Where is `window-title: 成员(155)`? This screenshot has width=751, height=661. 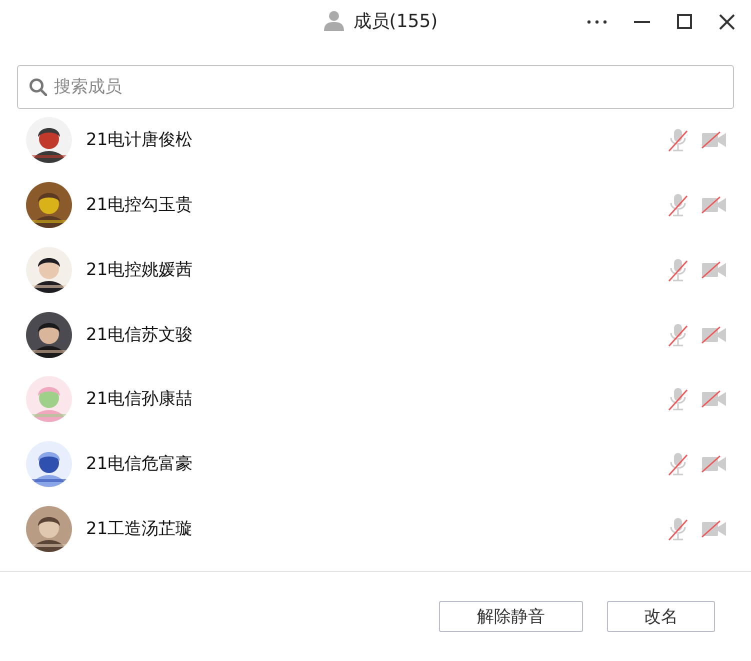
window-title: 成员(155) is located at coordinates (395, 21).